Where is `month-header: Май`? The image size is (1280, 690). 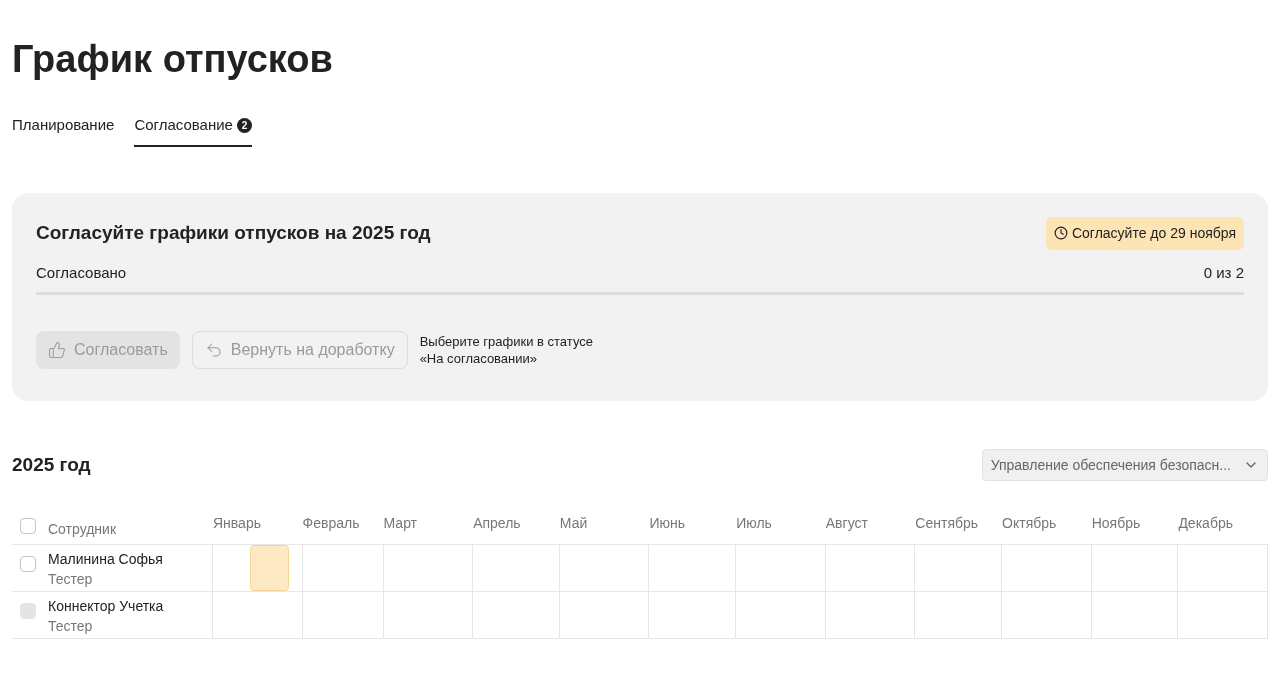
month-header: Май is located at coordinates (573, 523).